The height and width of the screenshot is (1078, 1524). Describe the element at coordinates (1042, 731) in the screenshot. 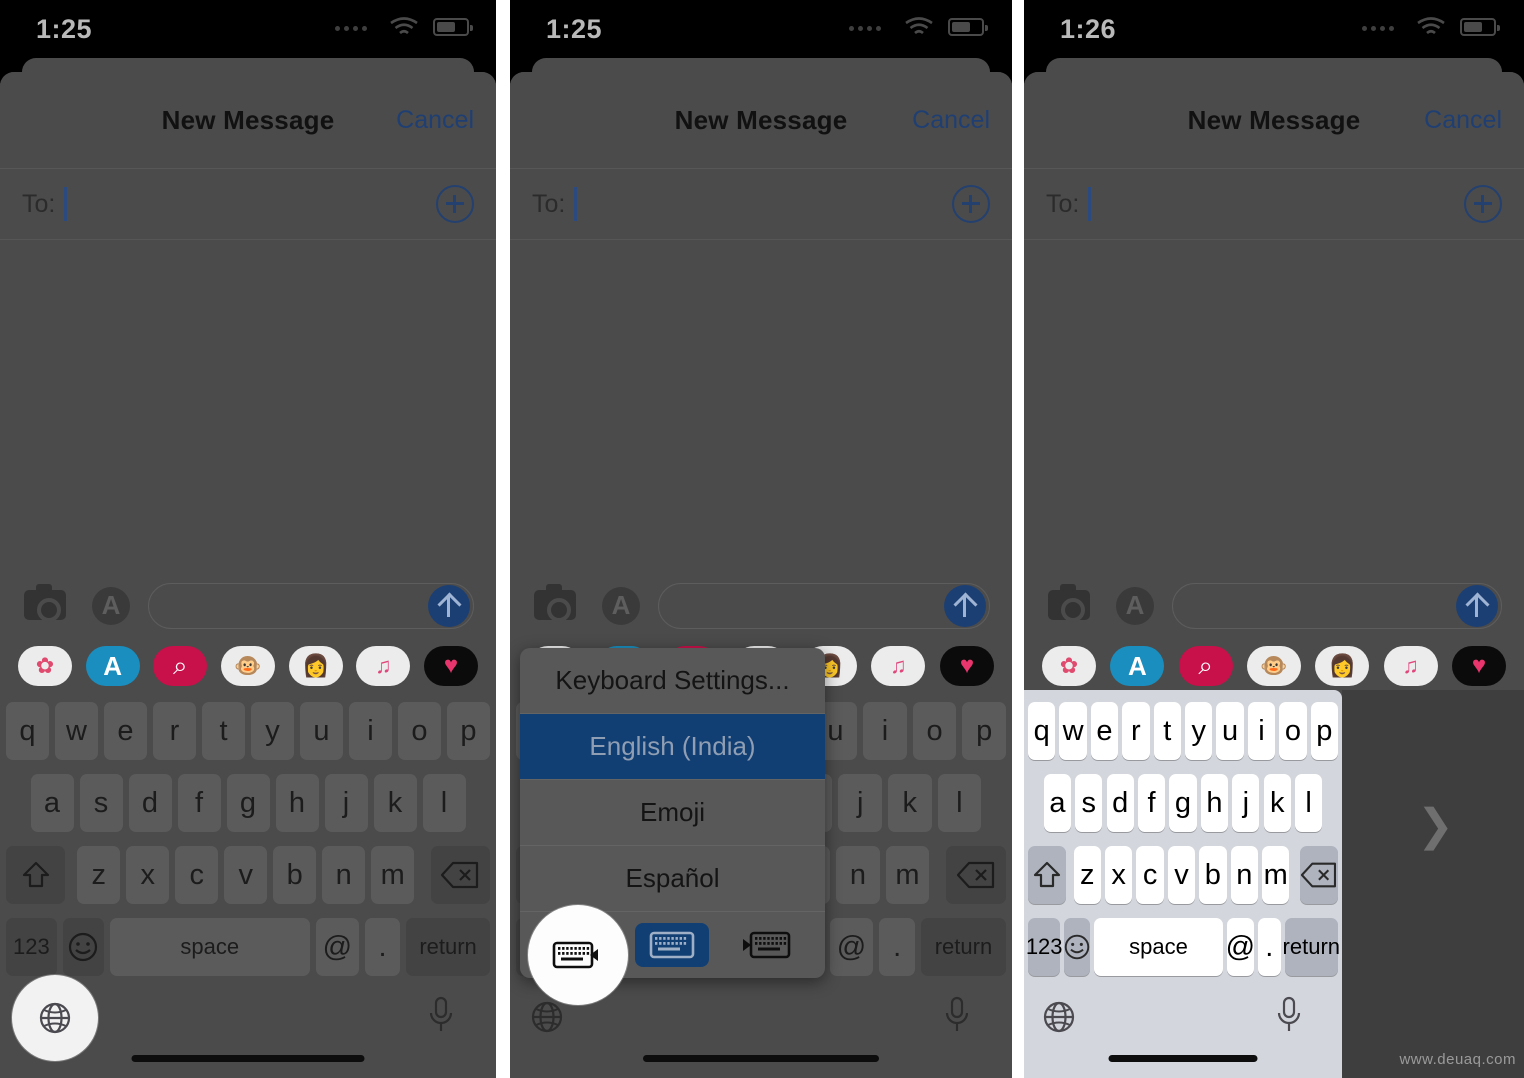

I see `key-q: q` at that location.